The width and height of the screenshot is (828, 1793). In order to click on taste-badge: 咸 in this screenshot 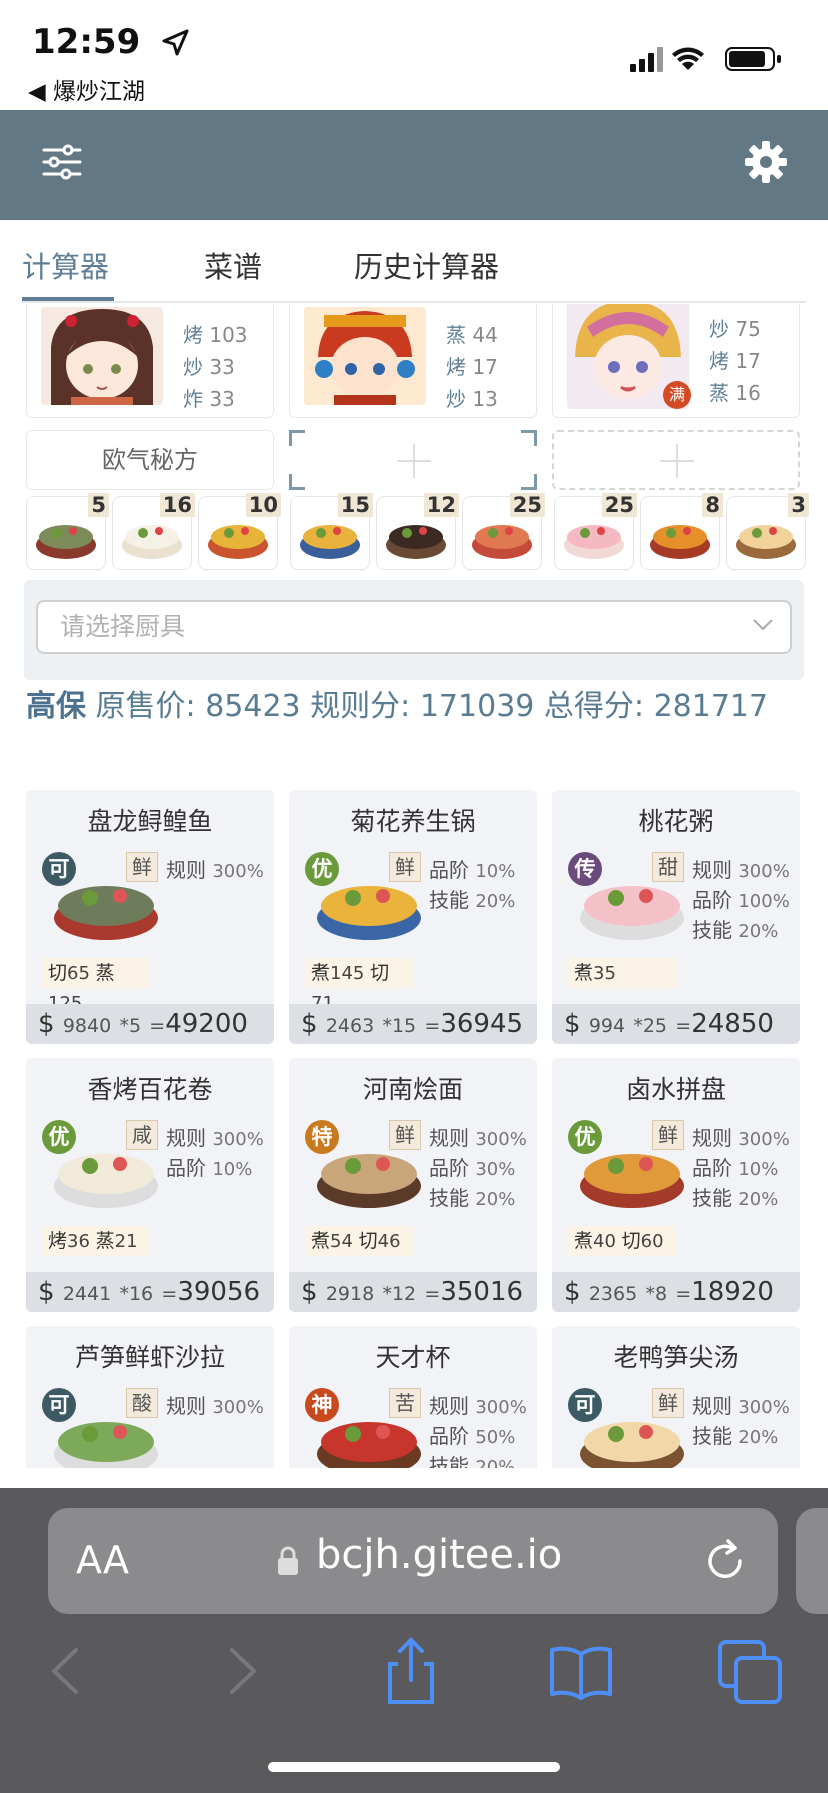, I will do `click(142, 1135)`.